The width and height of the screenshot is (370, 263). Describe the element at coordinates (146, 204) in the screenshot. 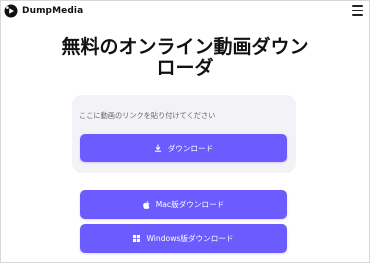

I see `apple-icon` at that location.